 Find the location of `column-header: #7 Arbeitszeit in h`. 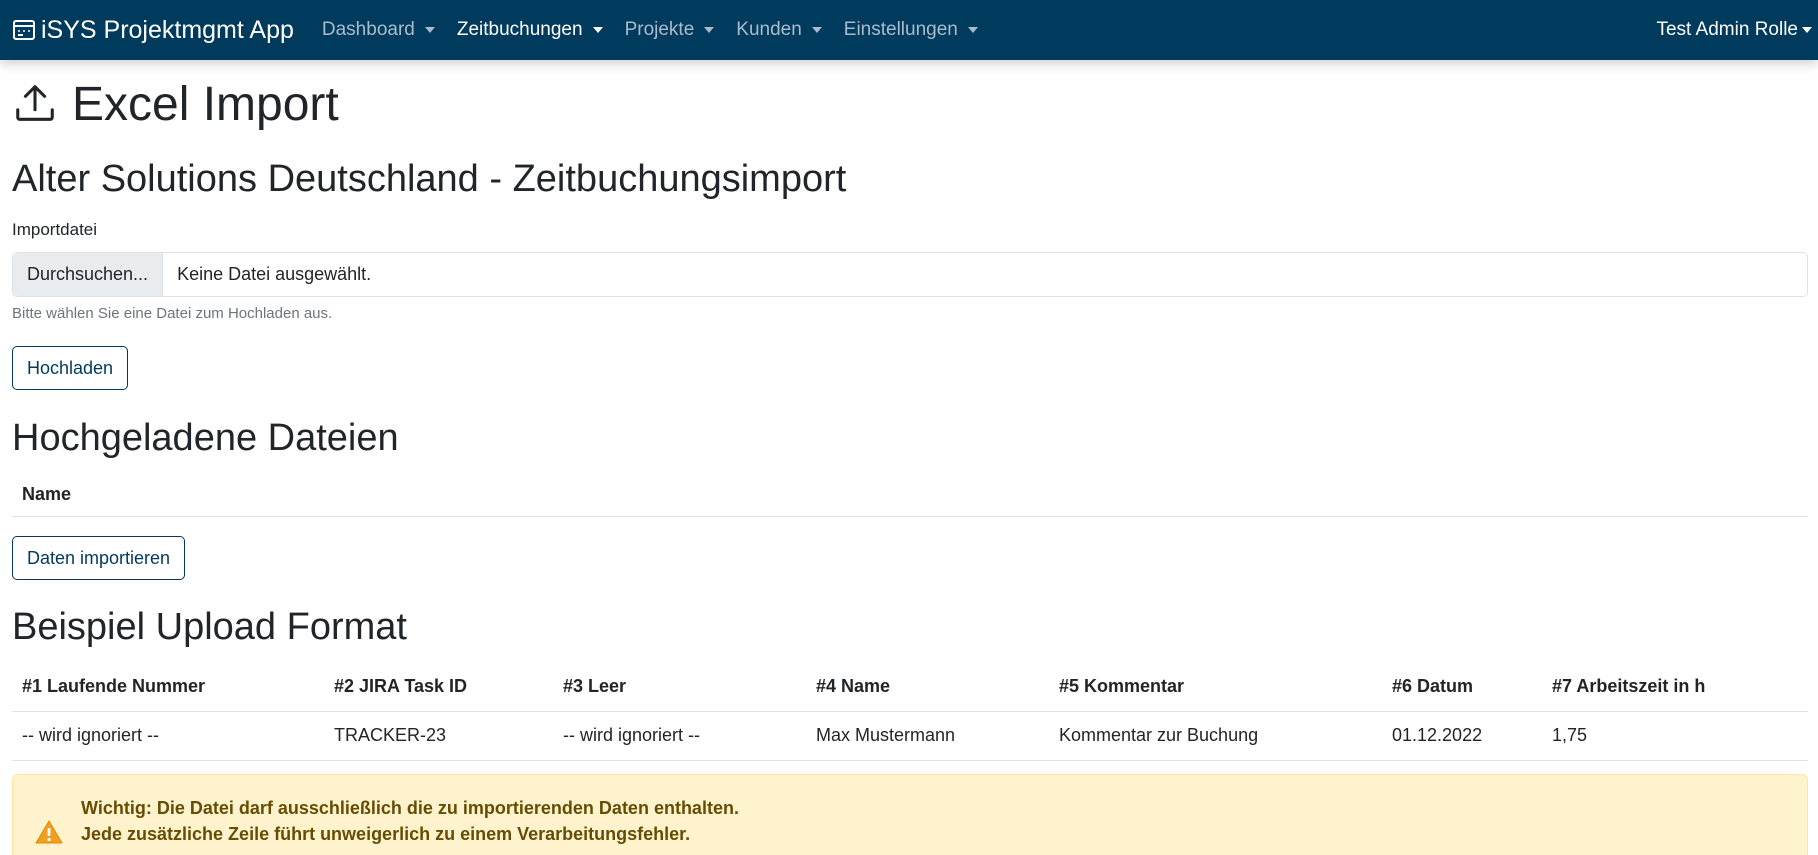

column-header: #7 Arbeitszeit in h is located at coordinates (1629, 686).